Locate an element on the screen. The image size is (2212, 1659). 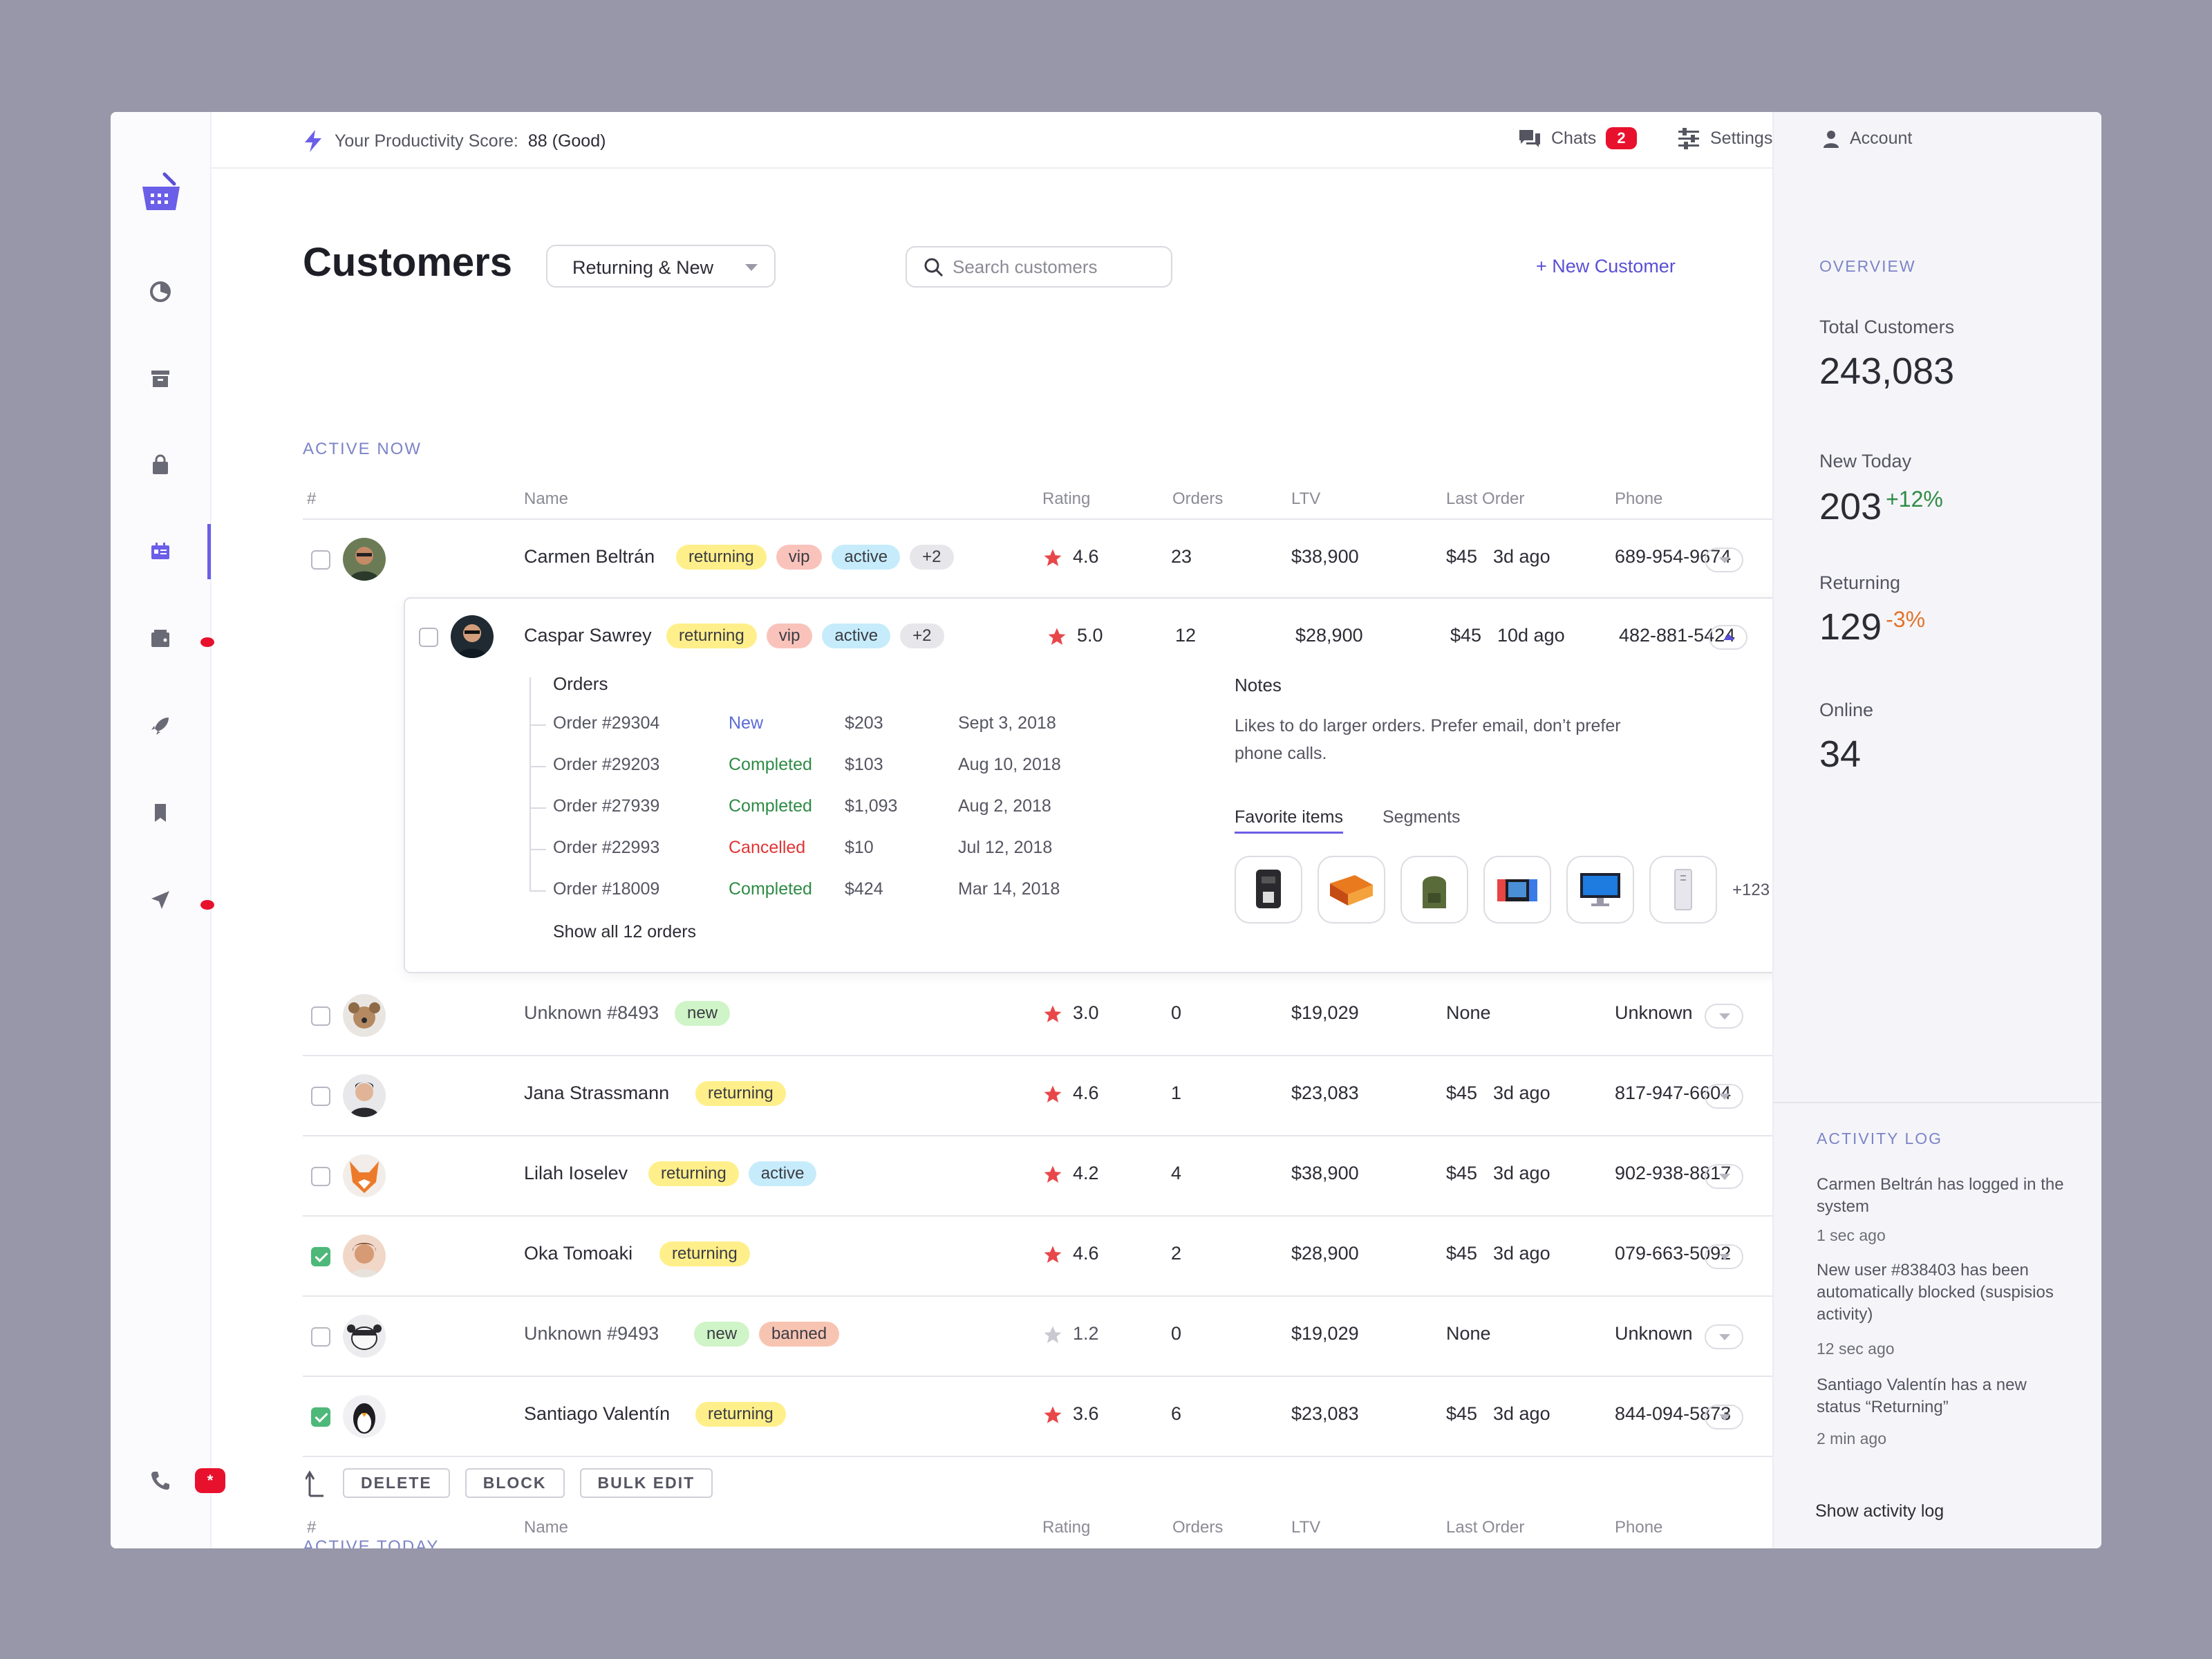
order-id: Order #18009 is located at coordinates (606, 889).